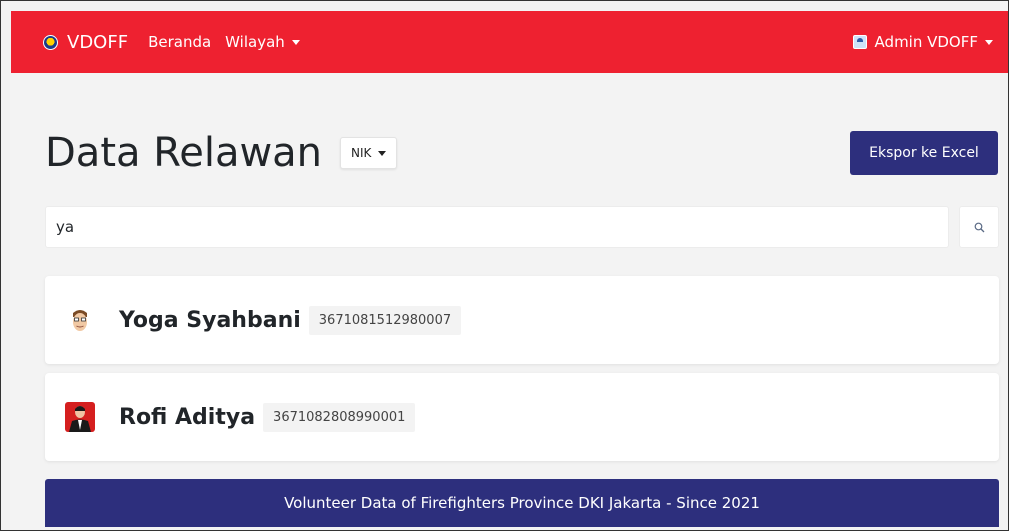  I want to click on person-name: Yoga Syahbani, so click(210, 320).